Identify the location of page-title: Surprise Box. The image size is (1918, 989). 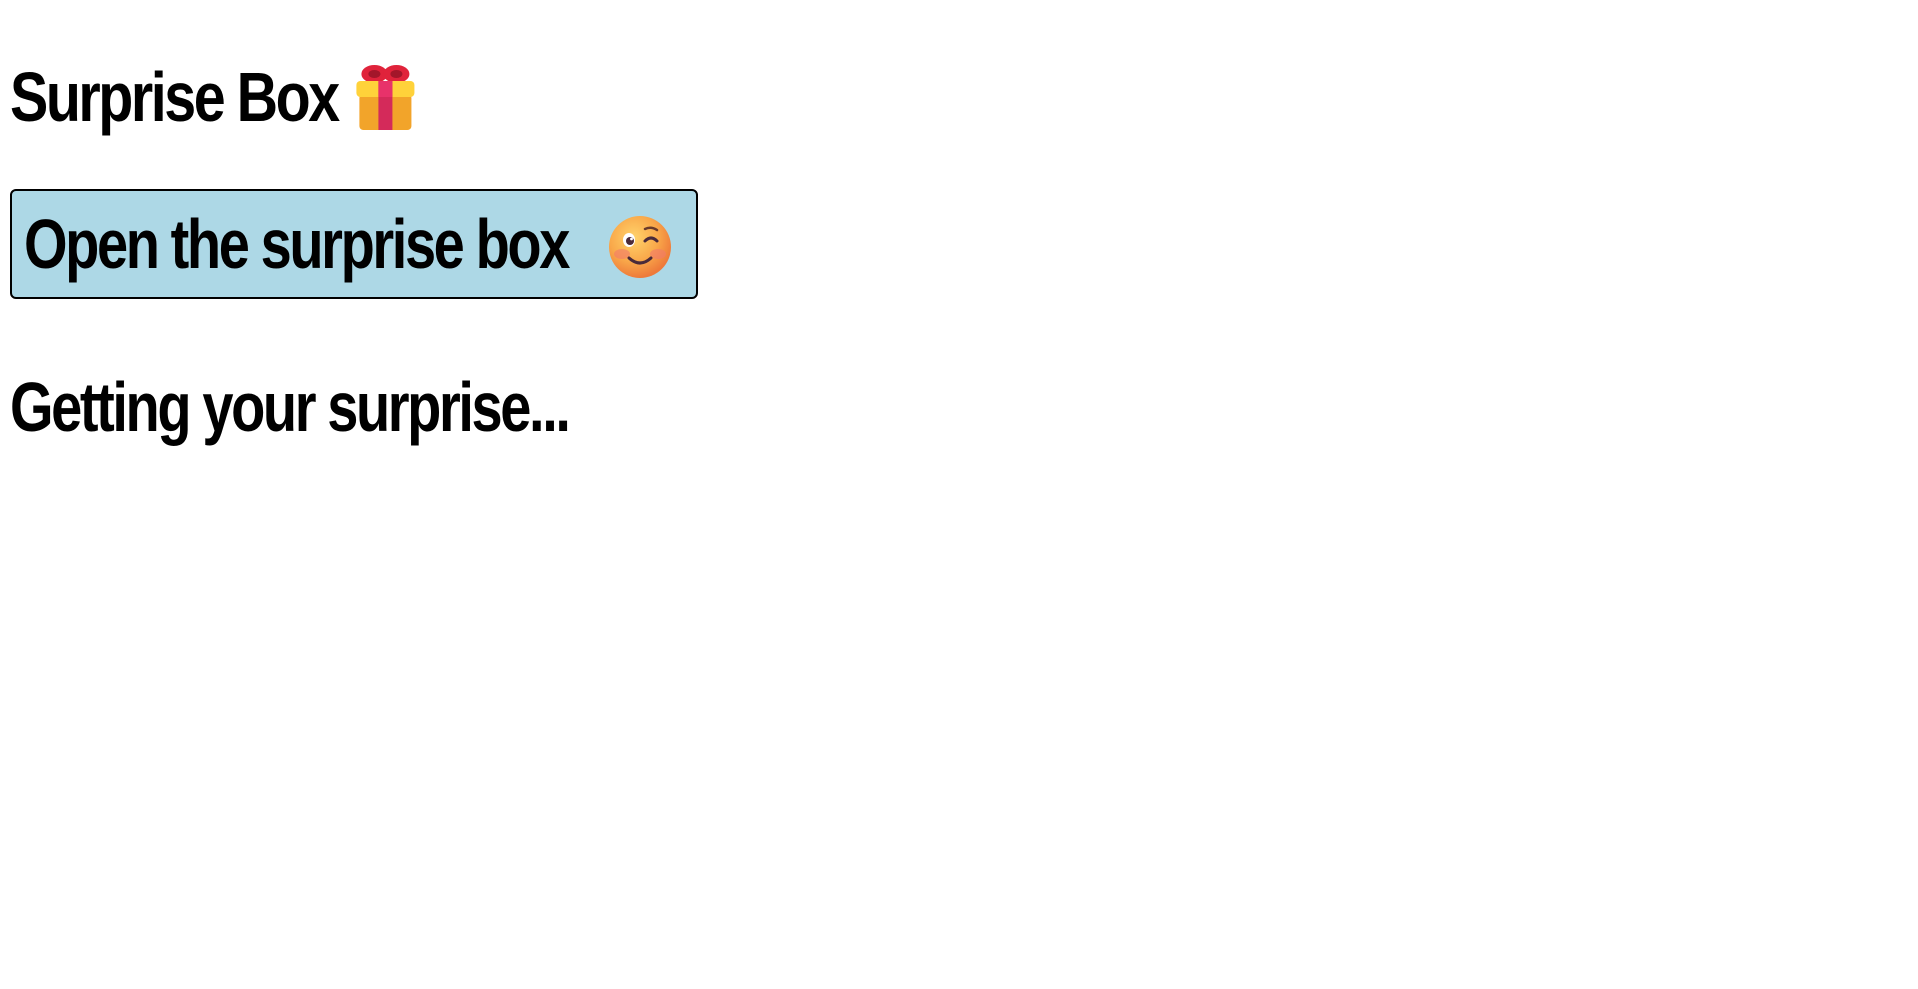
(212, 97).